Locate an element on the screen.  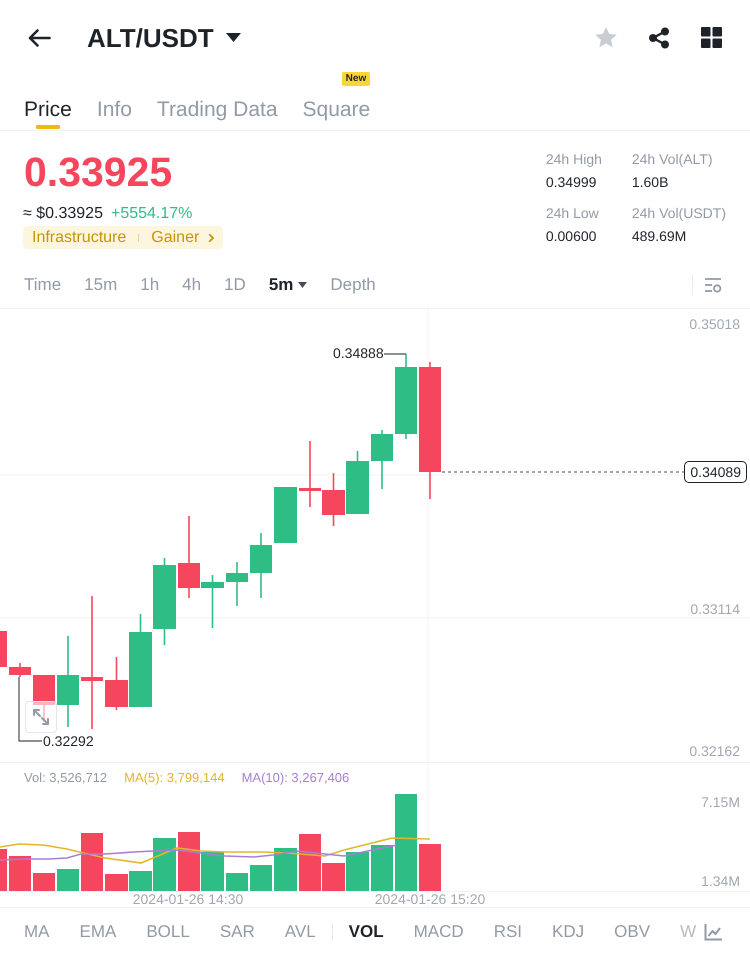
pair-selector: ALT/USDT is located at coordinates (164, 37).